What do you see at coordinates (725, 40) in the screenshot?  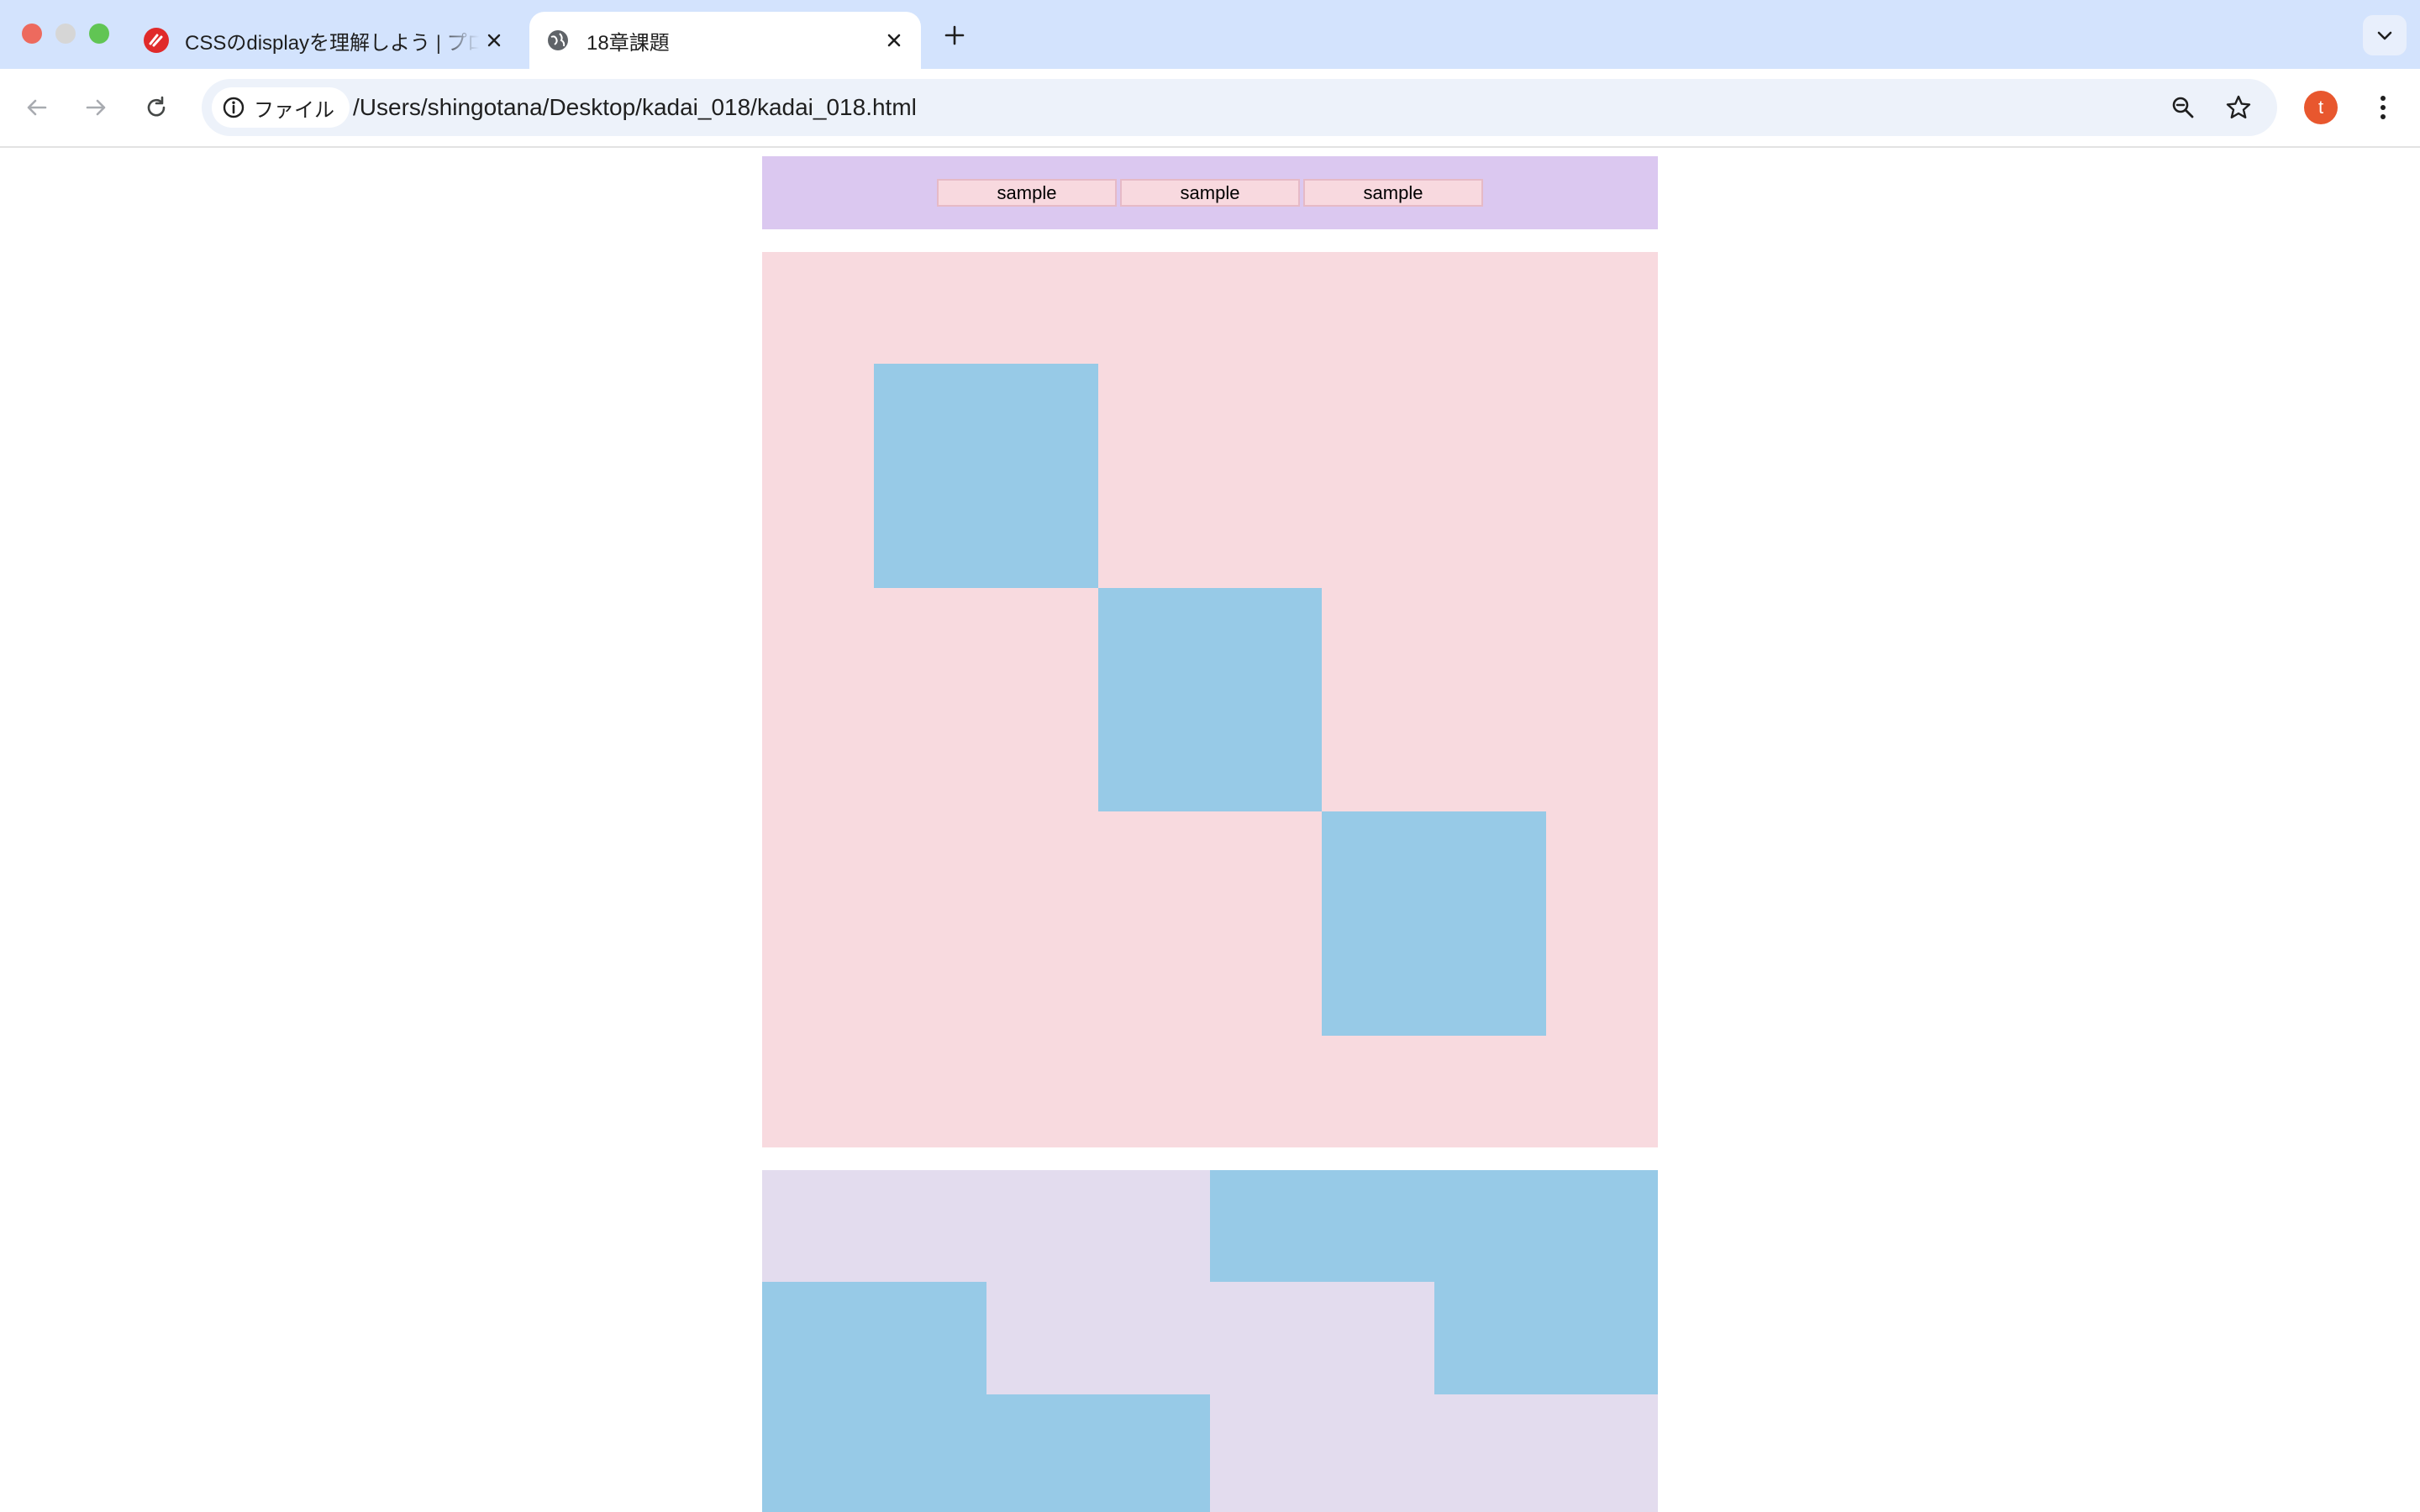 I see `tab-18-kadai: 18章課題` at bounding box center [725, 40].